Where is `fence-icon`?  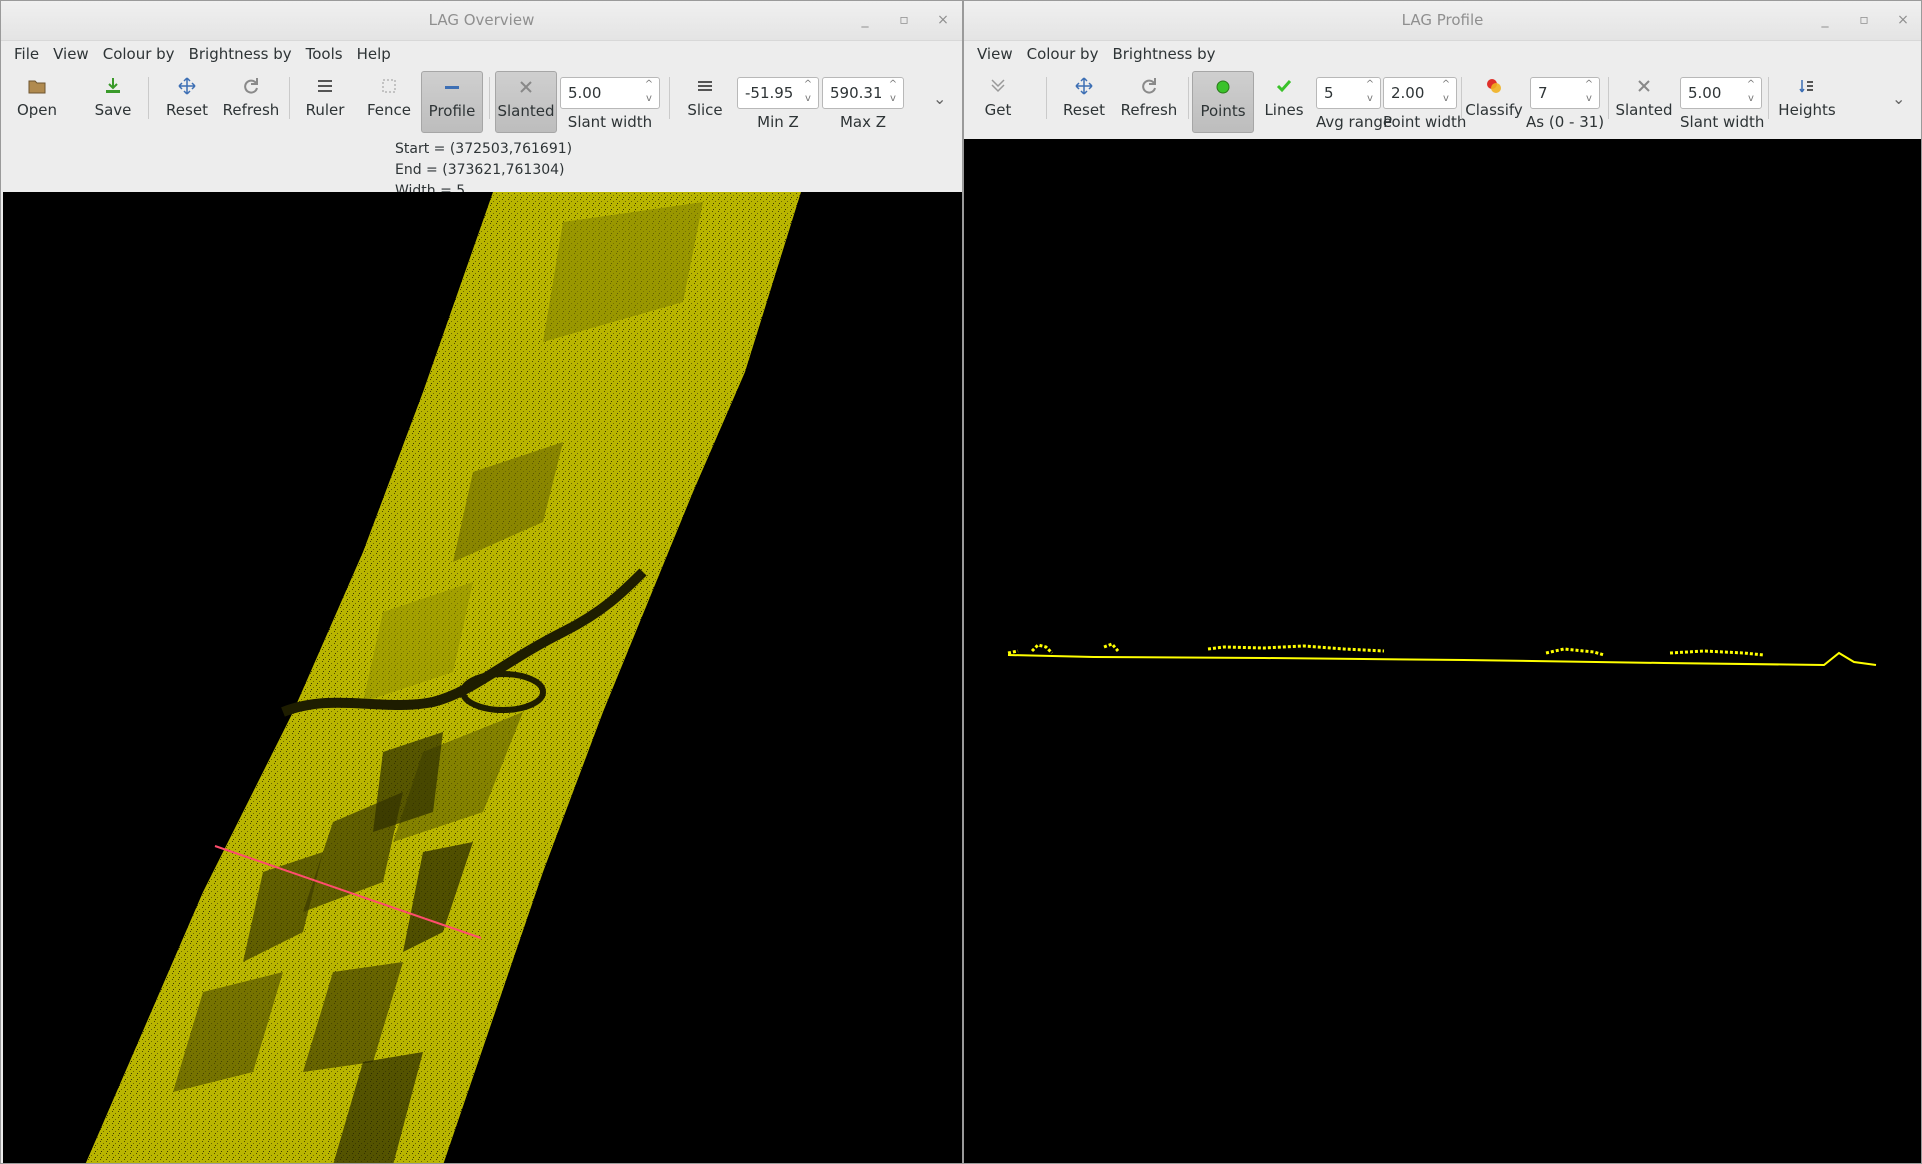
fence-icon is located at coordinates (389, 86).